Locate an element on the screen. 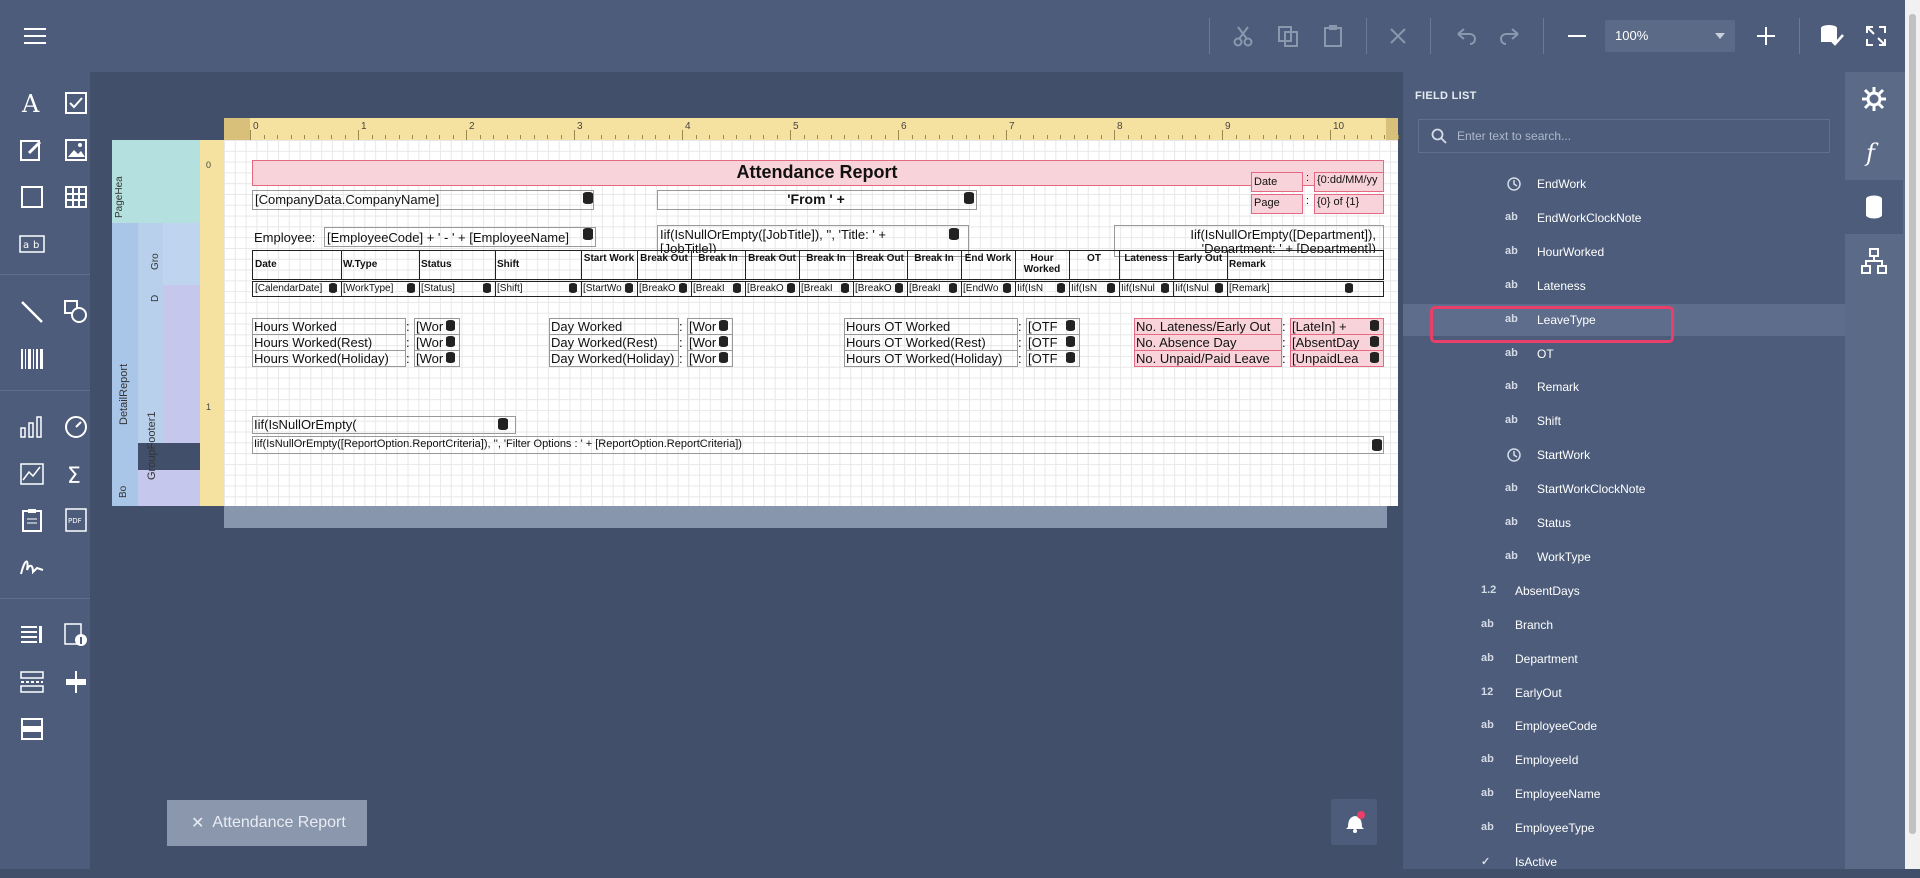  picture-tool-icon is located at coordinates (76, 150).